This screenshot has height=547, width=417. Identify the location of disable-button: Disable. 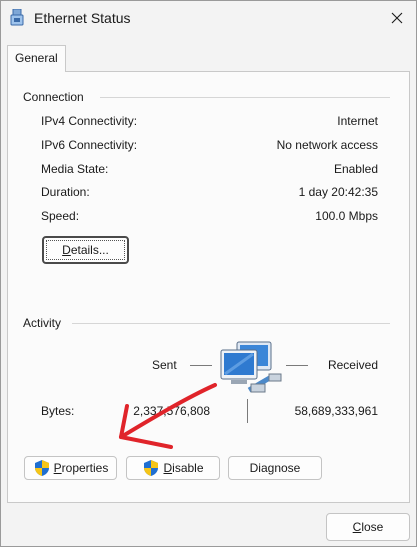
(173, 468).